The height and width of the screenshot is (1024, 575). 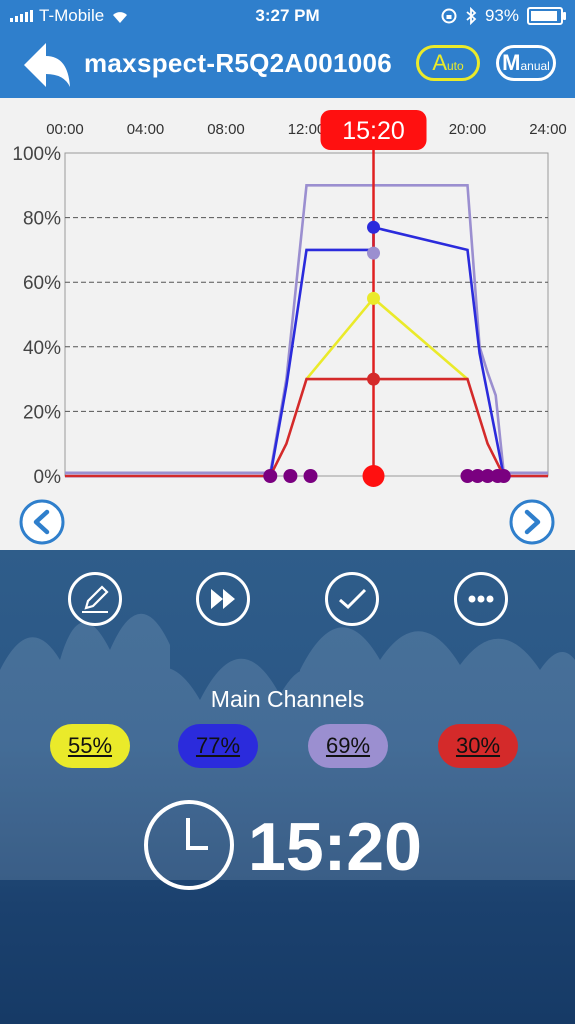 What do you see at coordinates (478, 746) in the screenshot?
I see `channel-pill: 30%` at bounding box center [478, 746].